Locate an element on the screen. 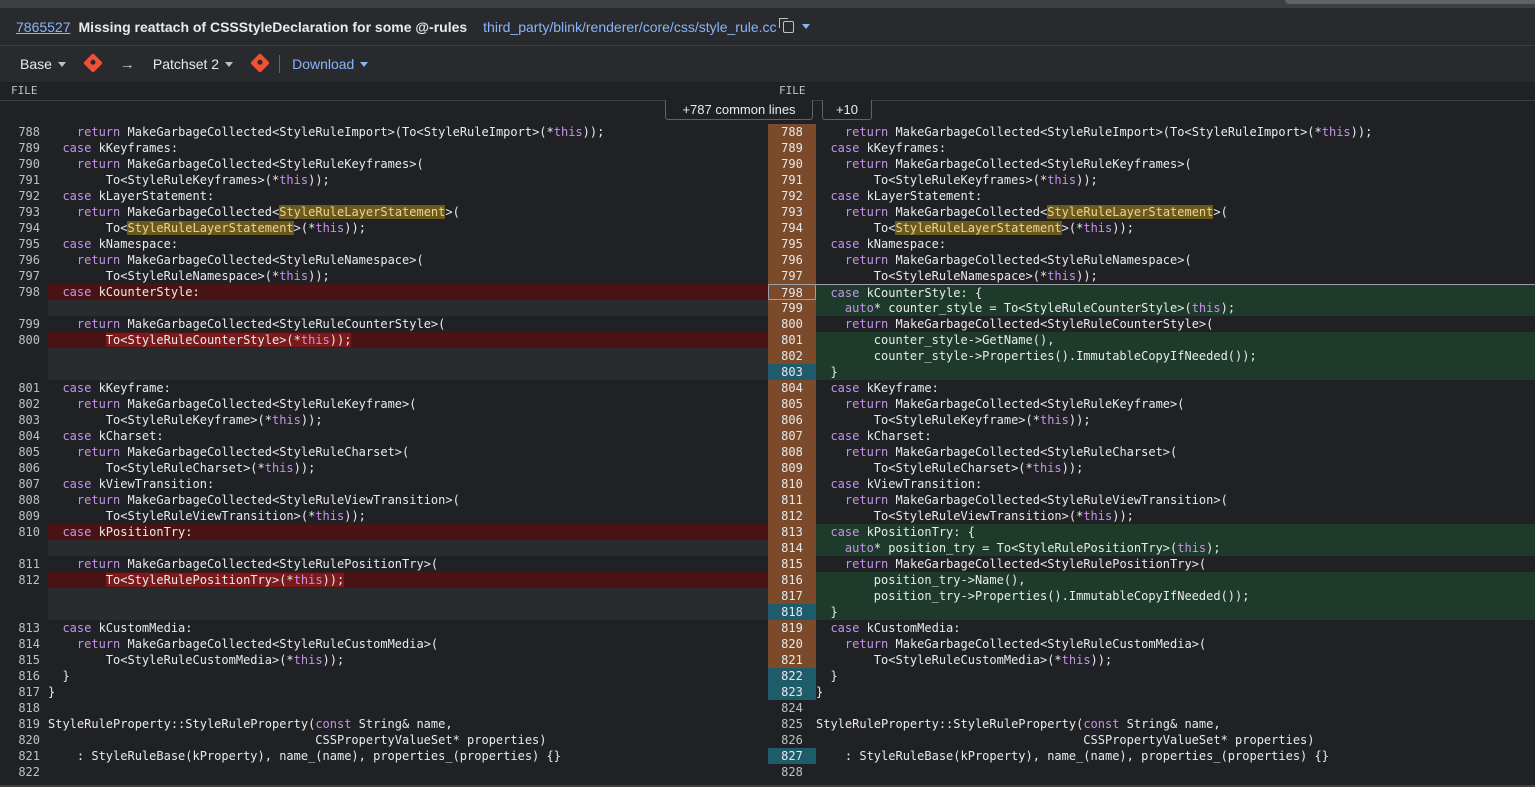 The image size is (1535, 787). left-line-number: 792 is located at coordinates (20, 196).